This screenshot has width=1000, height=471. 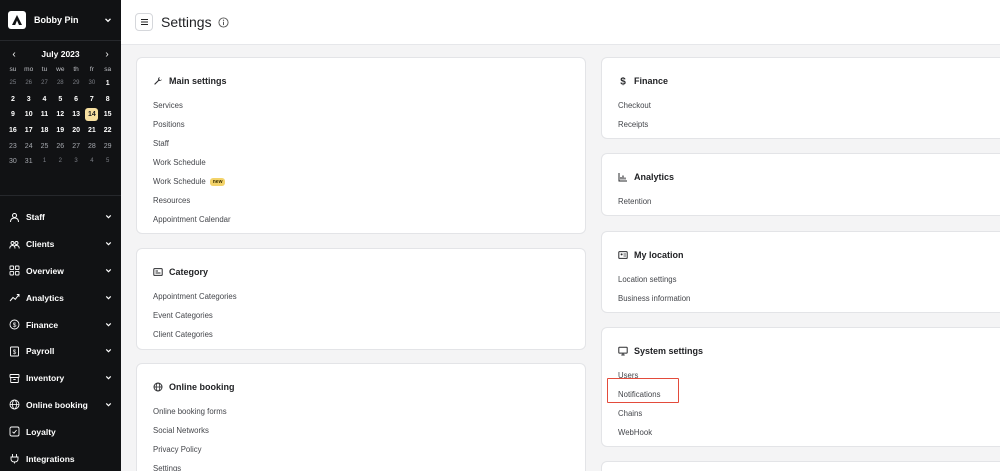 I want to click on settings-link: Location settings, so click(x=806, y=279).